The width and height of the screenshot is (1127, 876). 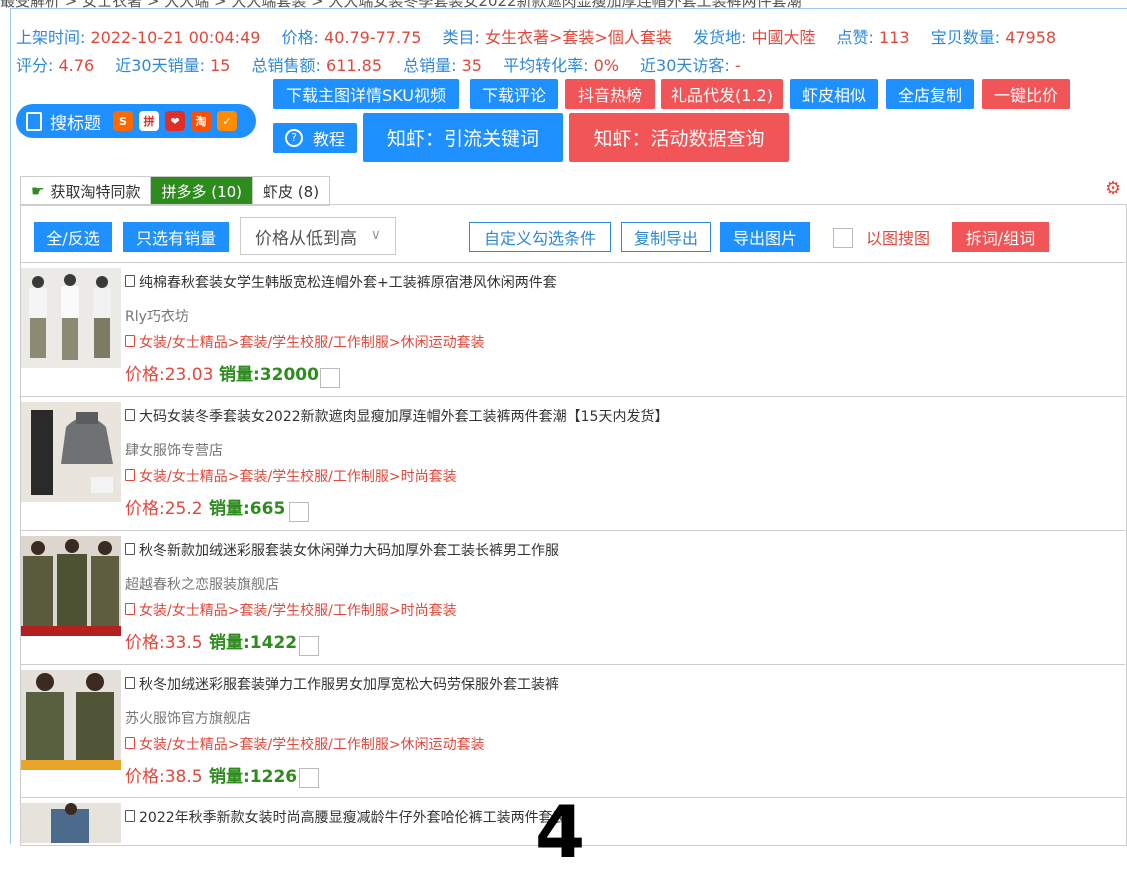 What do you see at coordinates (1000, 237) in the screenshot?
I see `split-words-button: 拆词/组词` at bounding box center [1000, 237].